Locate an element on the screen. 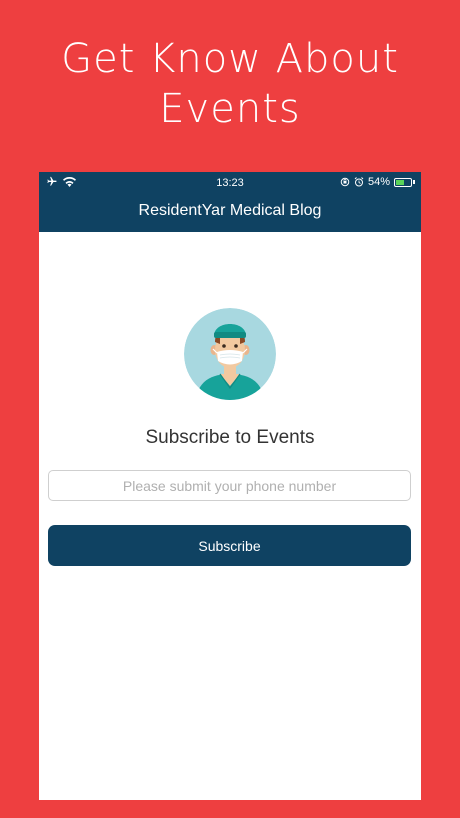  app-bar: 13:23 54% ResidentYar Medical Blog is located at coordinates (230, 202).